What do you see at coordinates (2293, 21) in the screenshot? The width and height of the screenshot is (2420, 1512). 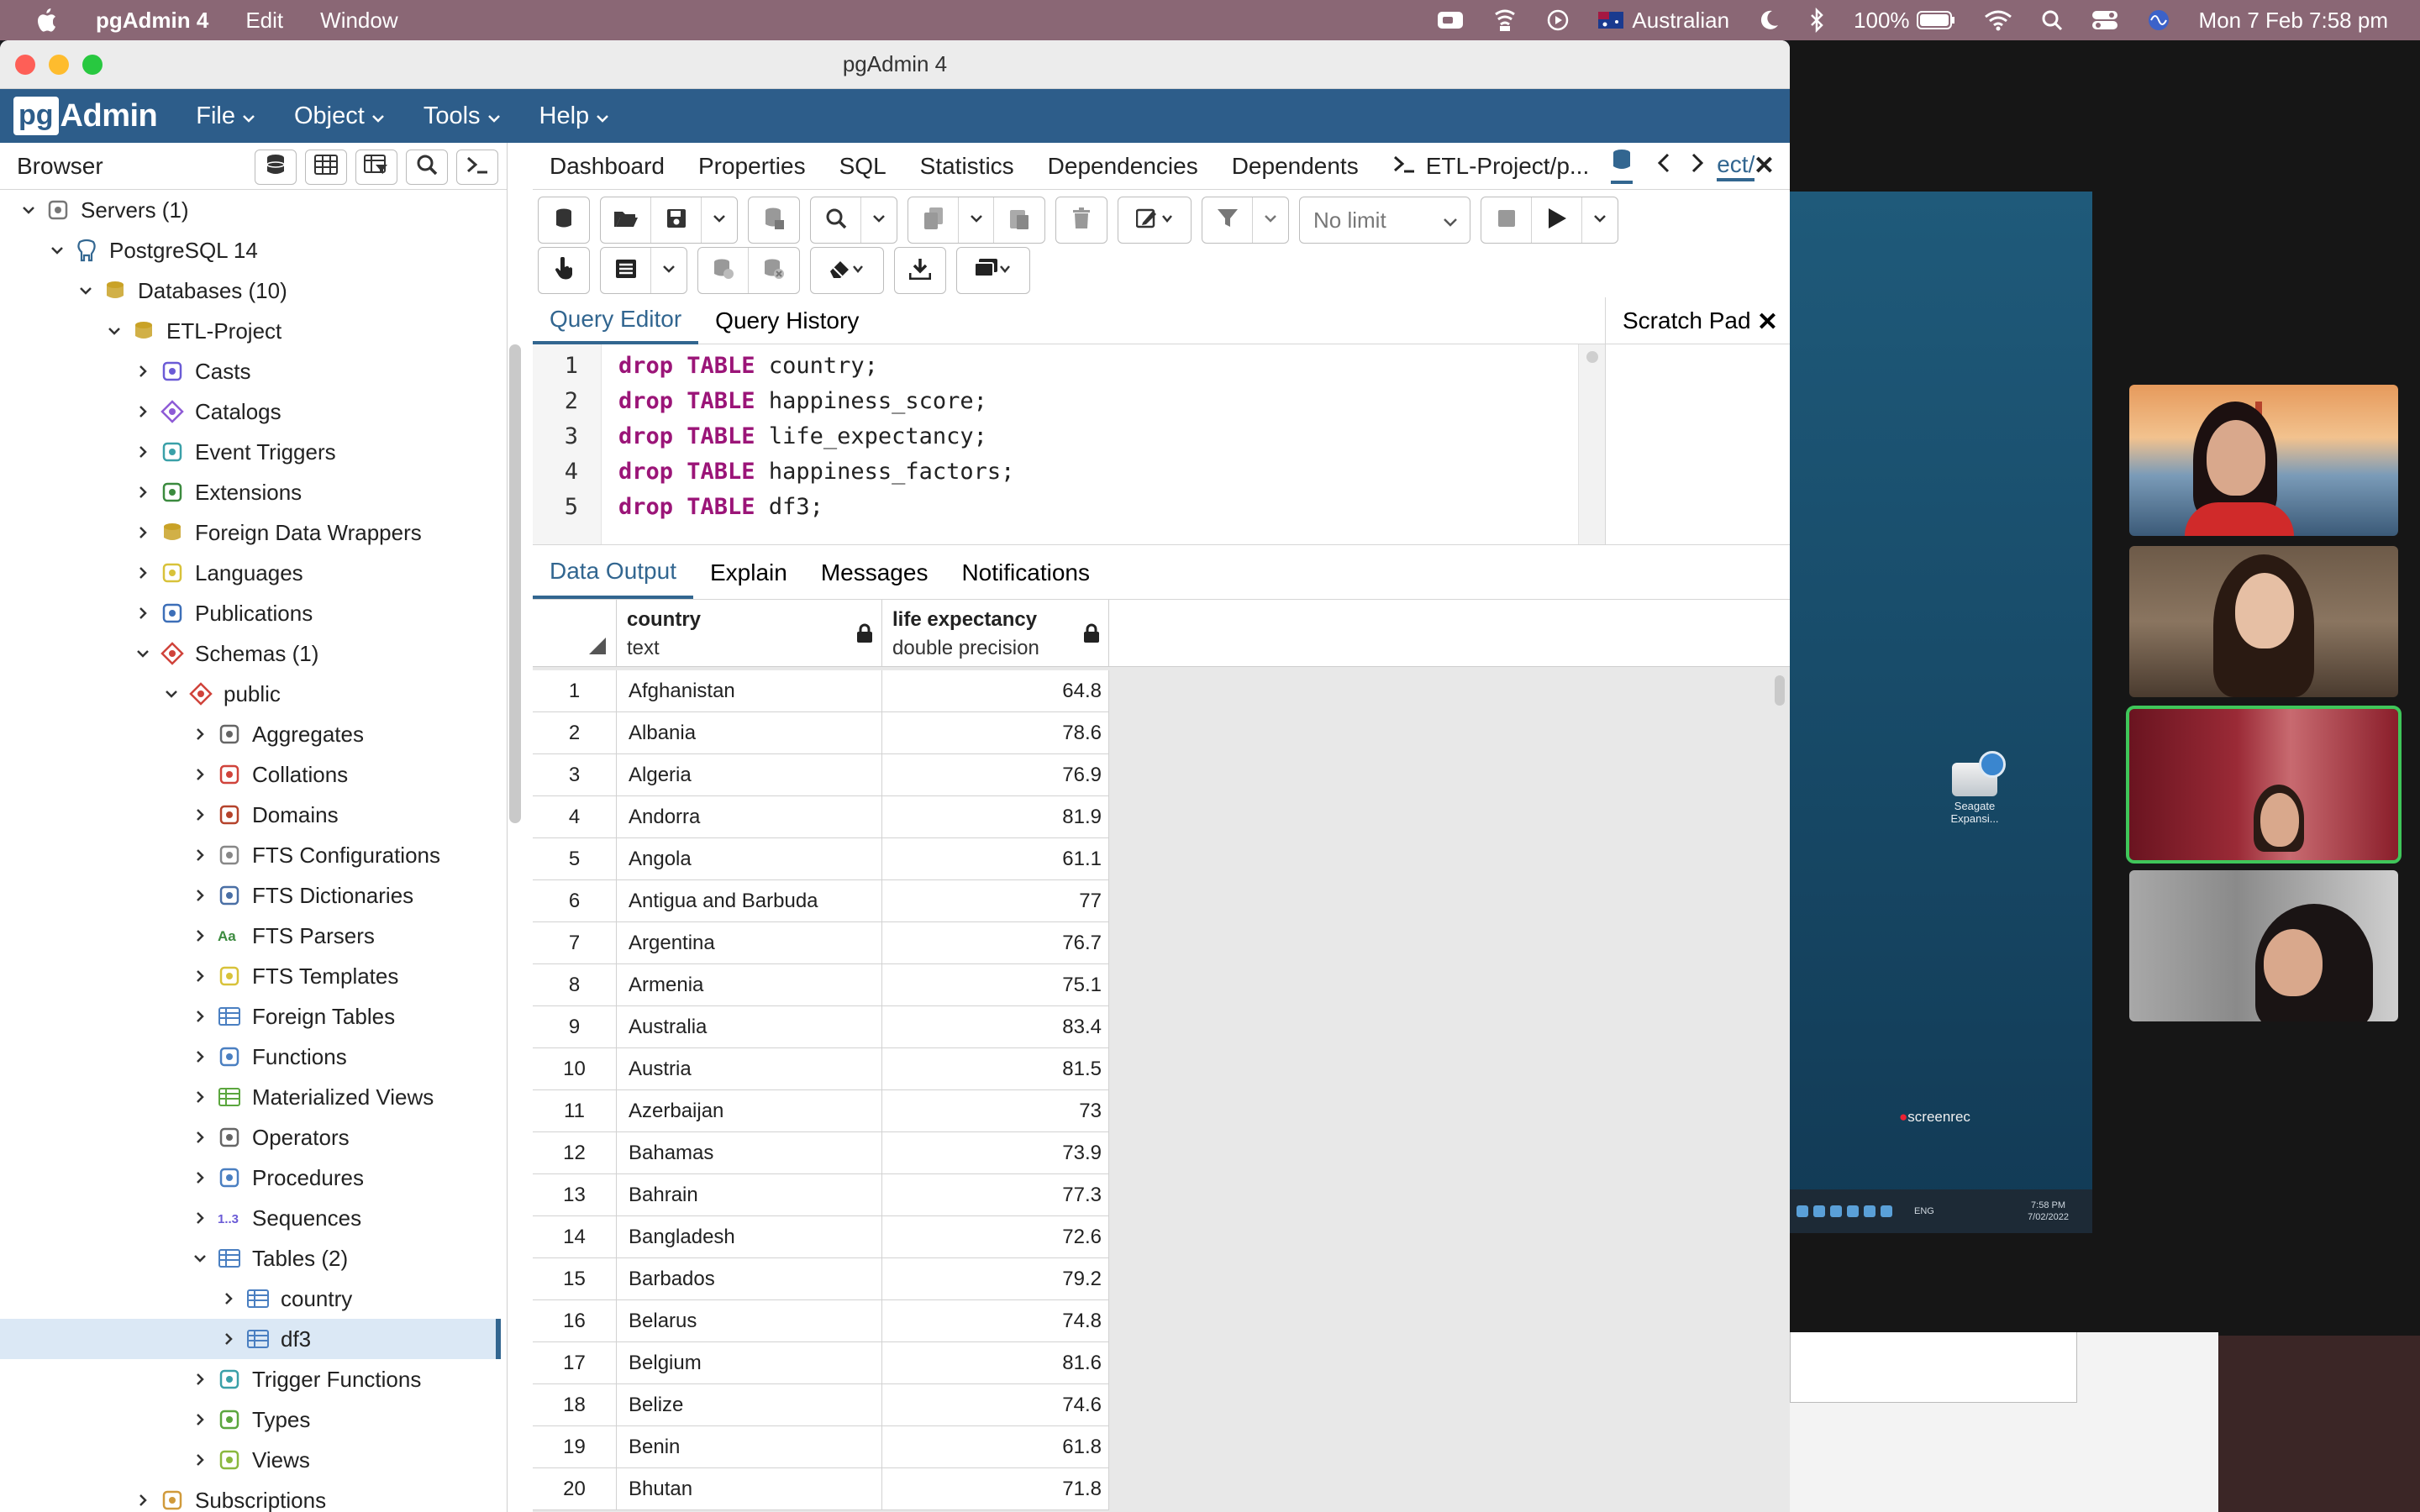 I see `menubar-clock: Mon 7 Feb 7:58 pm` at bounding box center [2293, 21].